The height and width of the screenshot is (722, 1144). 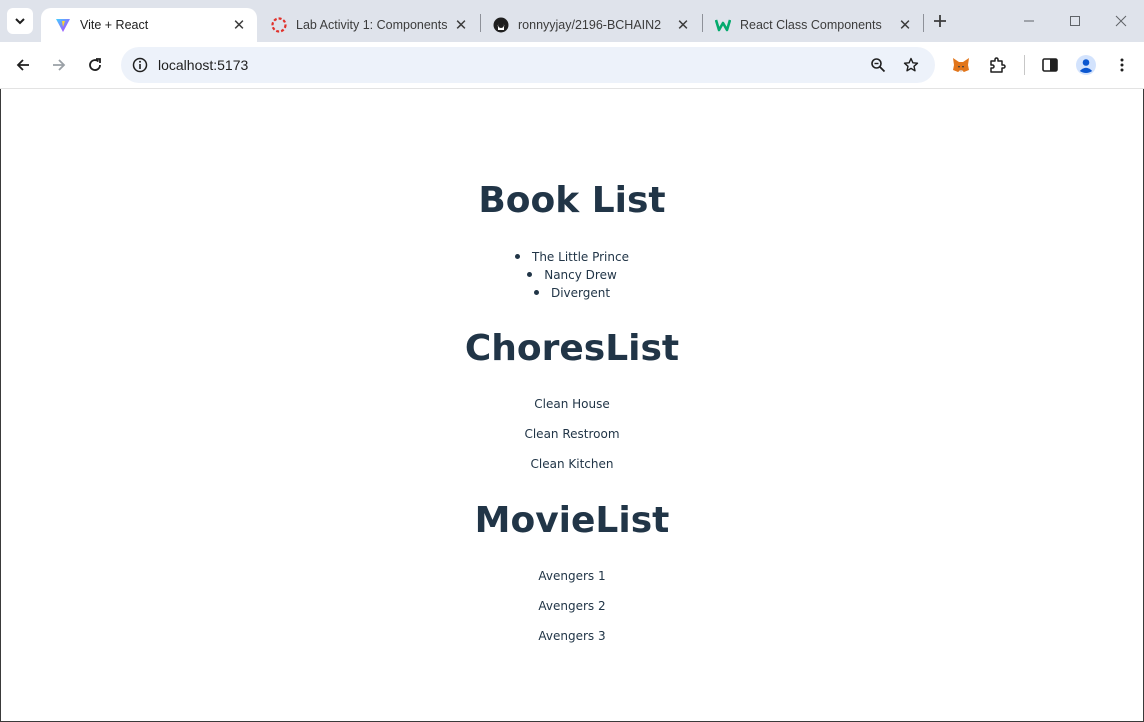 I want to click on browser-toolbar: localhost:5173, so click(x=572, y=65).